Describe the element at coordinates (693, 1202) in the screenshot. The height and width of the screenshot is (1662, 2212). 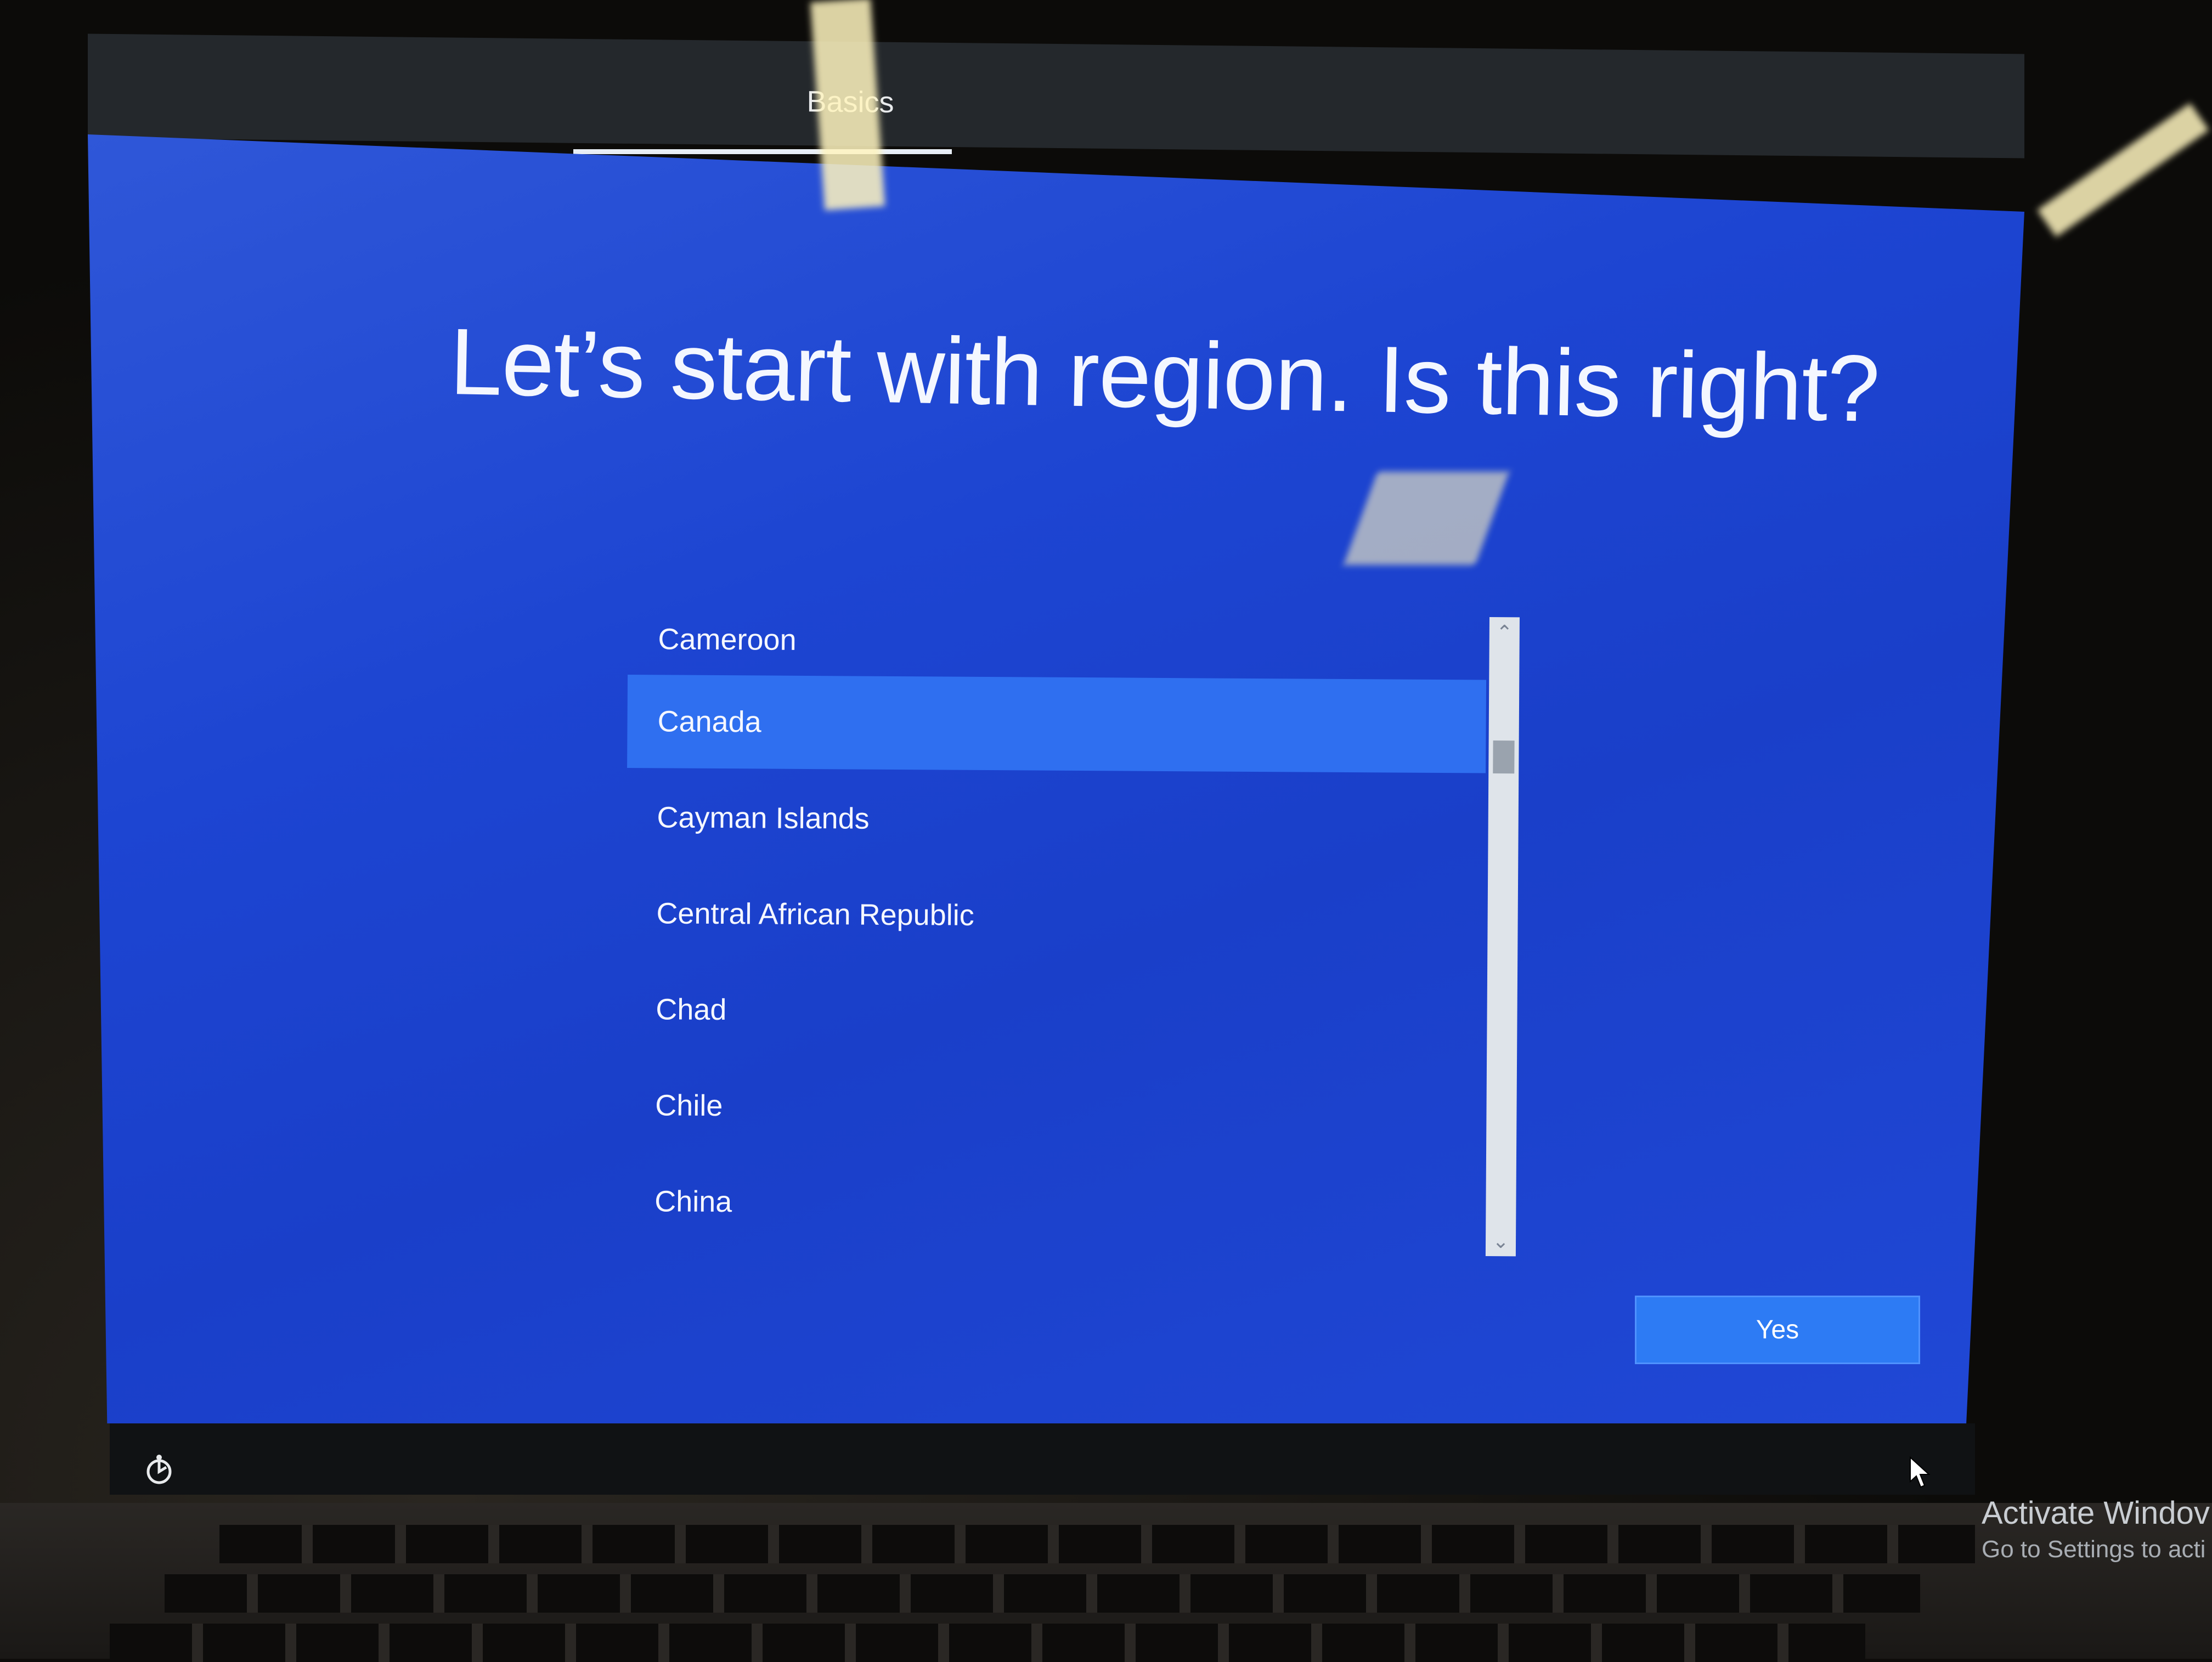
I see `region-item-label: China` at that location.